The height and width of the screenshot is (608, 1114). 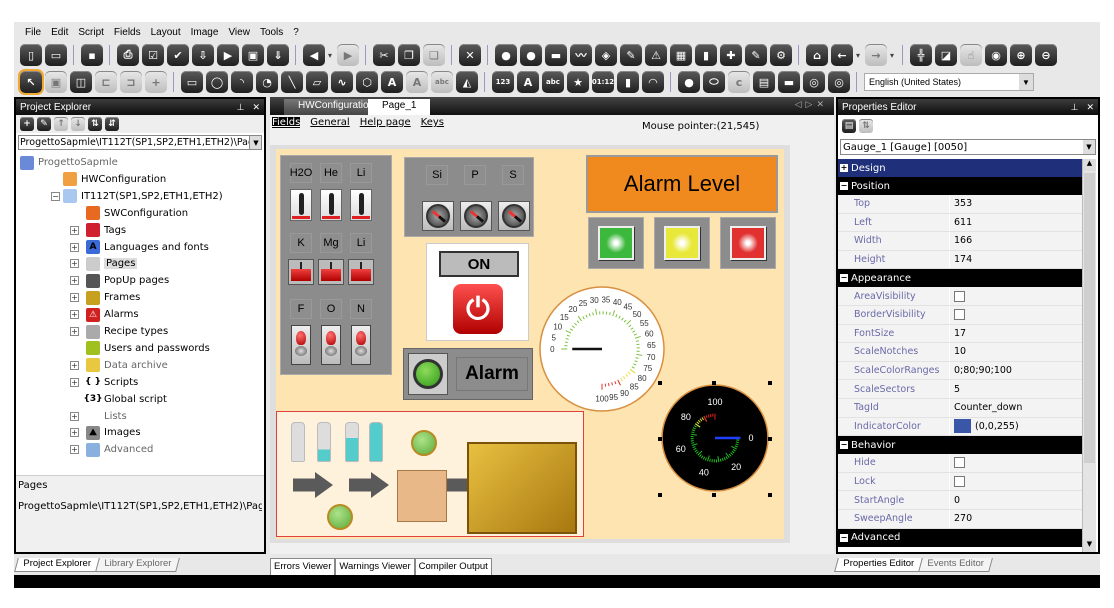 I want to click on polyline-icon: ∿, so click(x=342, y=82).